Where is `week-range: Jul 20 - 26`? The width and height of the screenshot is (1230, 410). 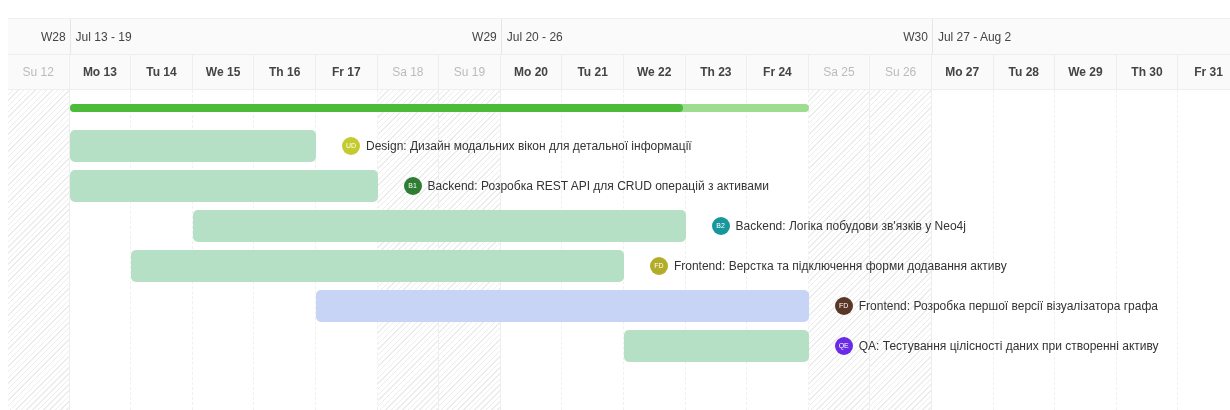
week-range: Jul 20 - 26 is located at coordinates (685, 36).